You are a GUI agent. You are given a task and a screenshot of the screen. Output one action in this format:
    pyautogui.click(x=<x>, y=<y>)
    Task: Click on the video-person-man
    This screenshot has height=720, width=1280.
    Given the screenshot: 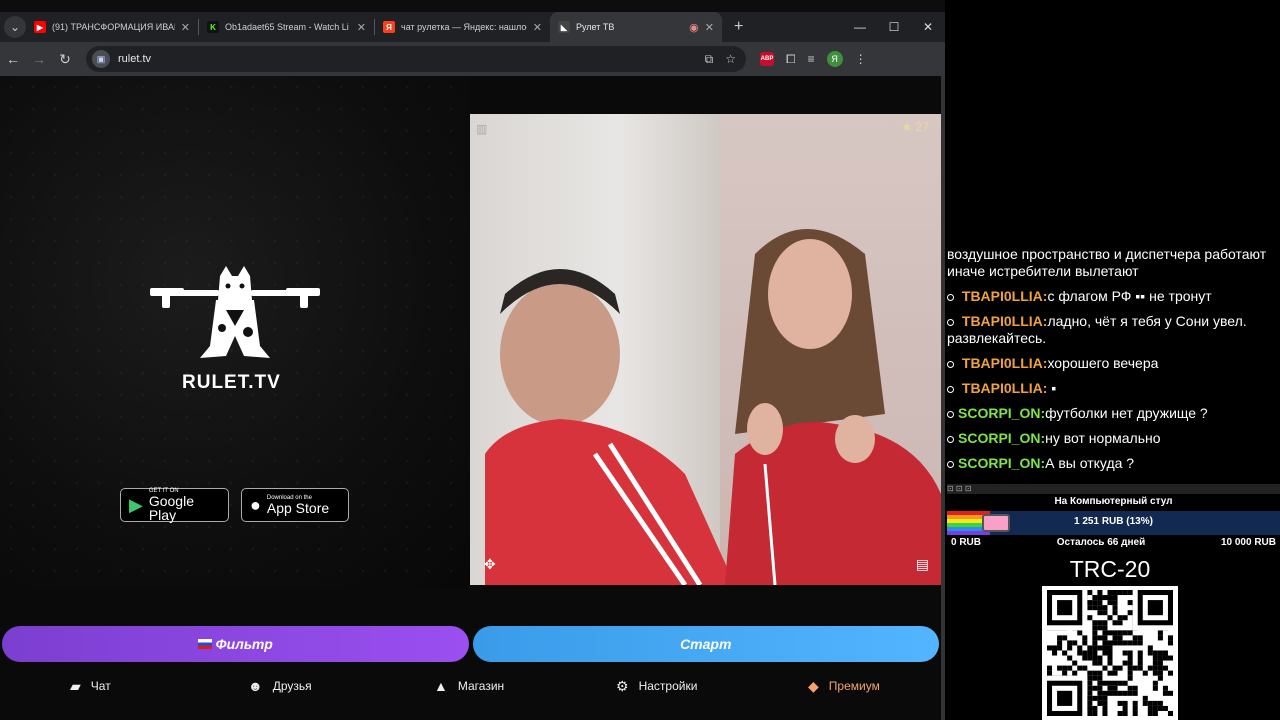 What is the action you would take?
    pyautogui.click(x=610, y=427)
    